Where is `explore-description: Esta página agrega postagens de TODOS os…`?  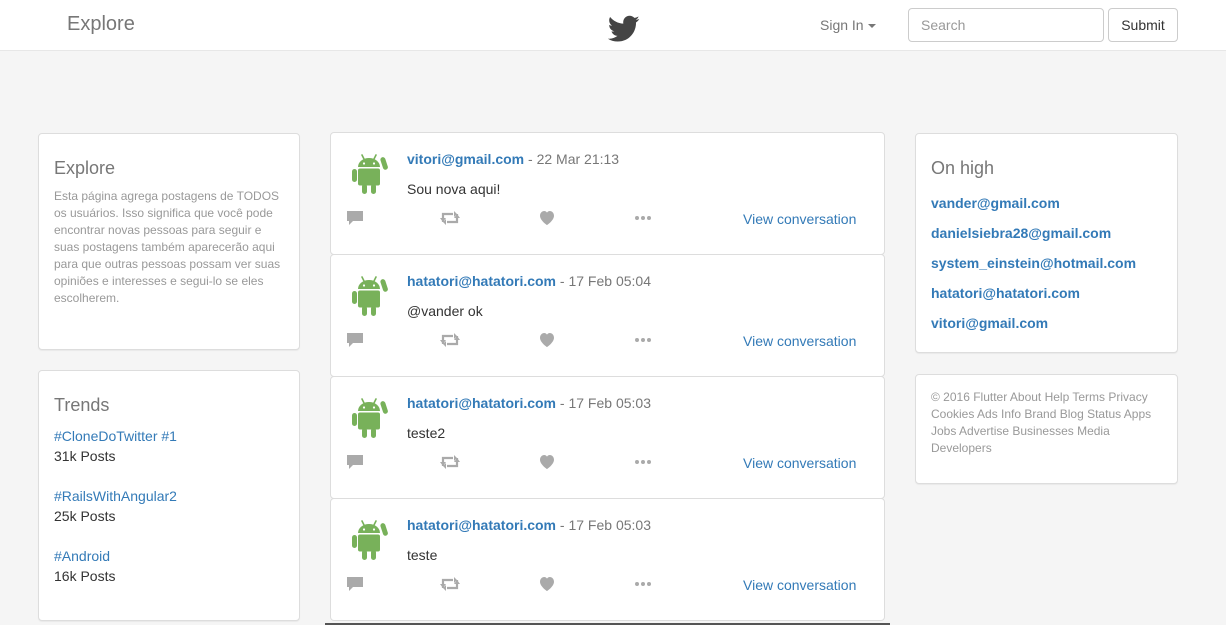
explore-description: Esta página agrega postagens de TODOS os… is located at coordinates (167, 247).